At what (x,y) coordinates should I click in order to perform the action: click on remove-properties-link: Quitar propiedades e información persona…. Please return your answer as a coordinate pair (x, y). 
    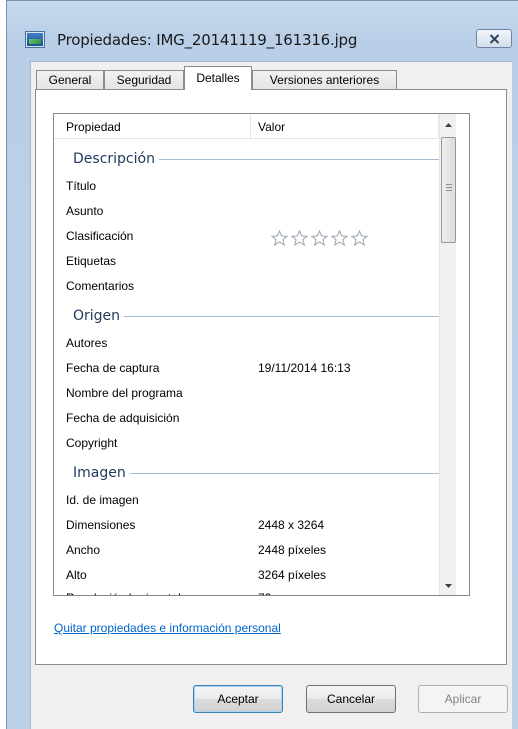
    Looking at the image, I should click on (167, 628).